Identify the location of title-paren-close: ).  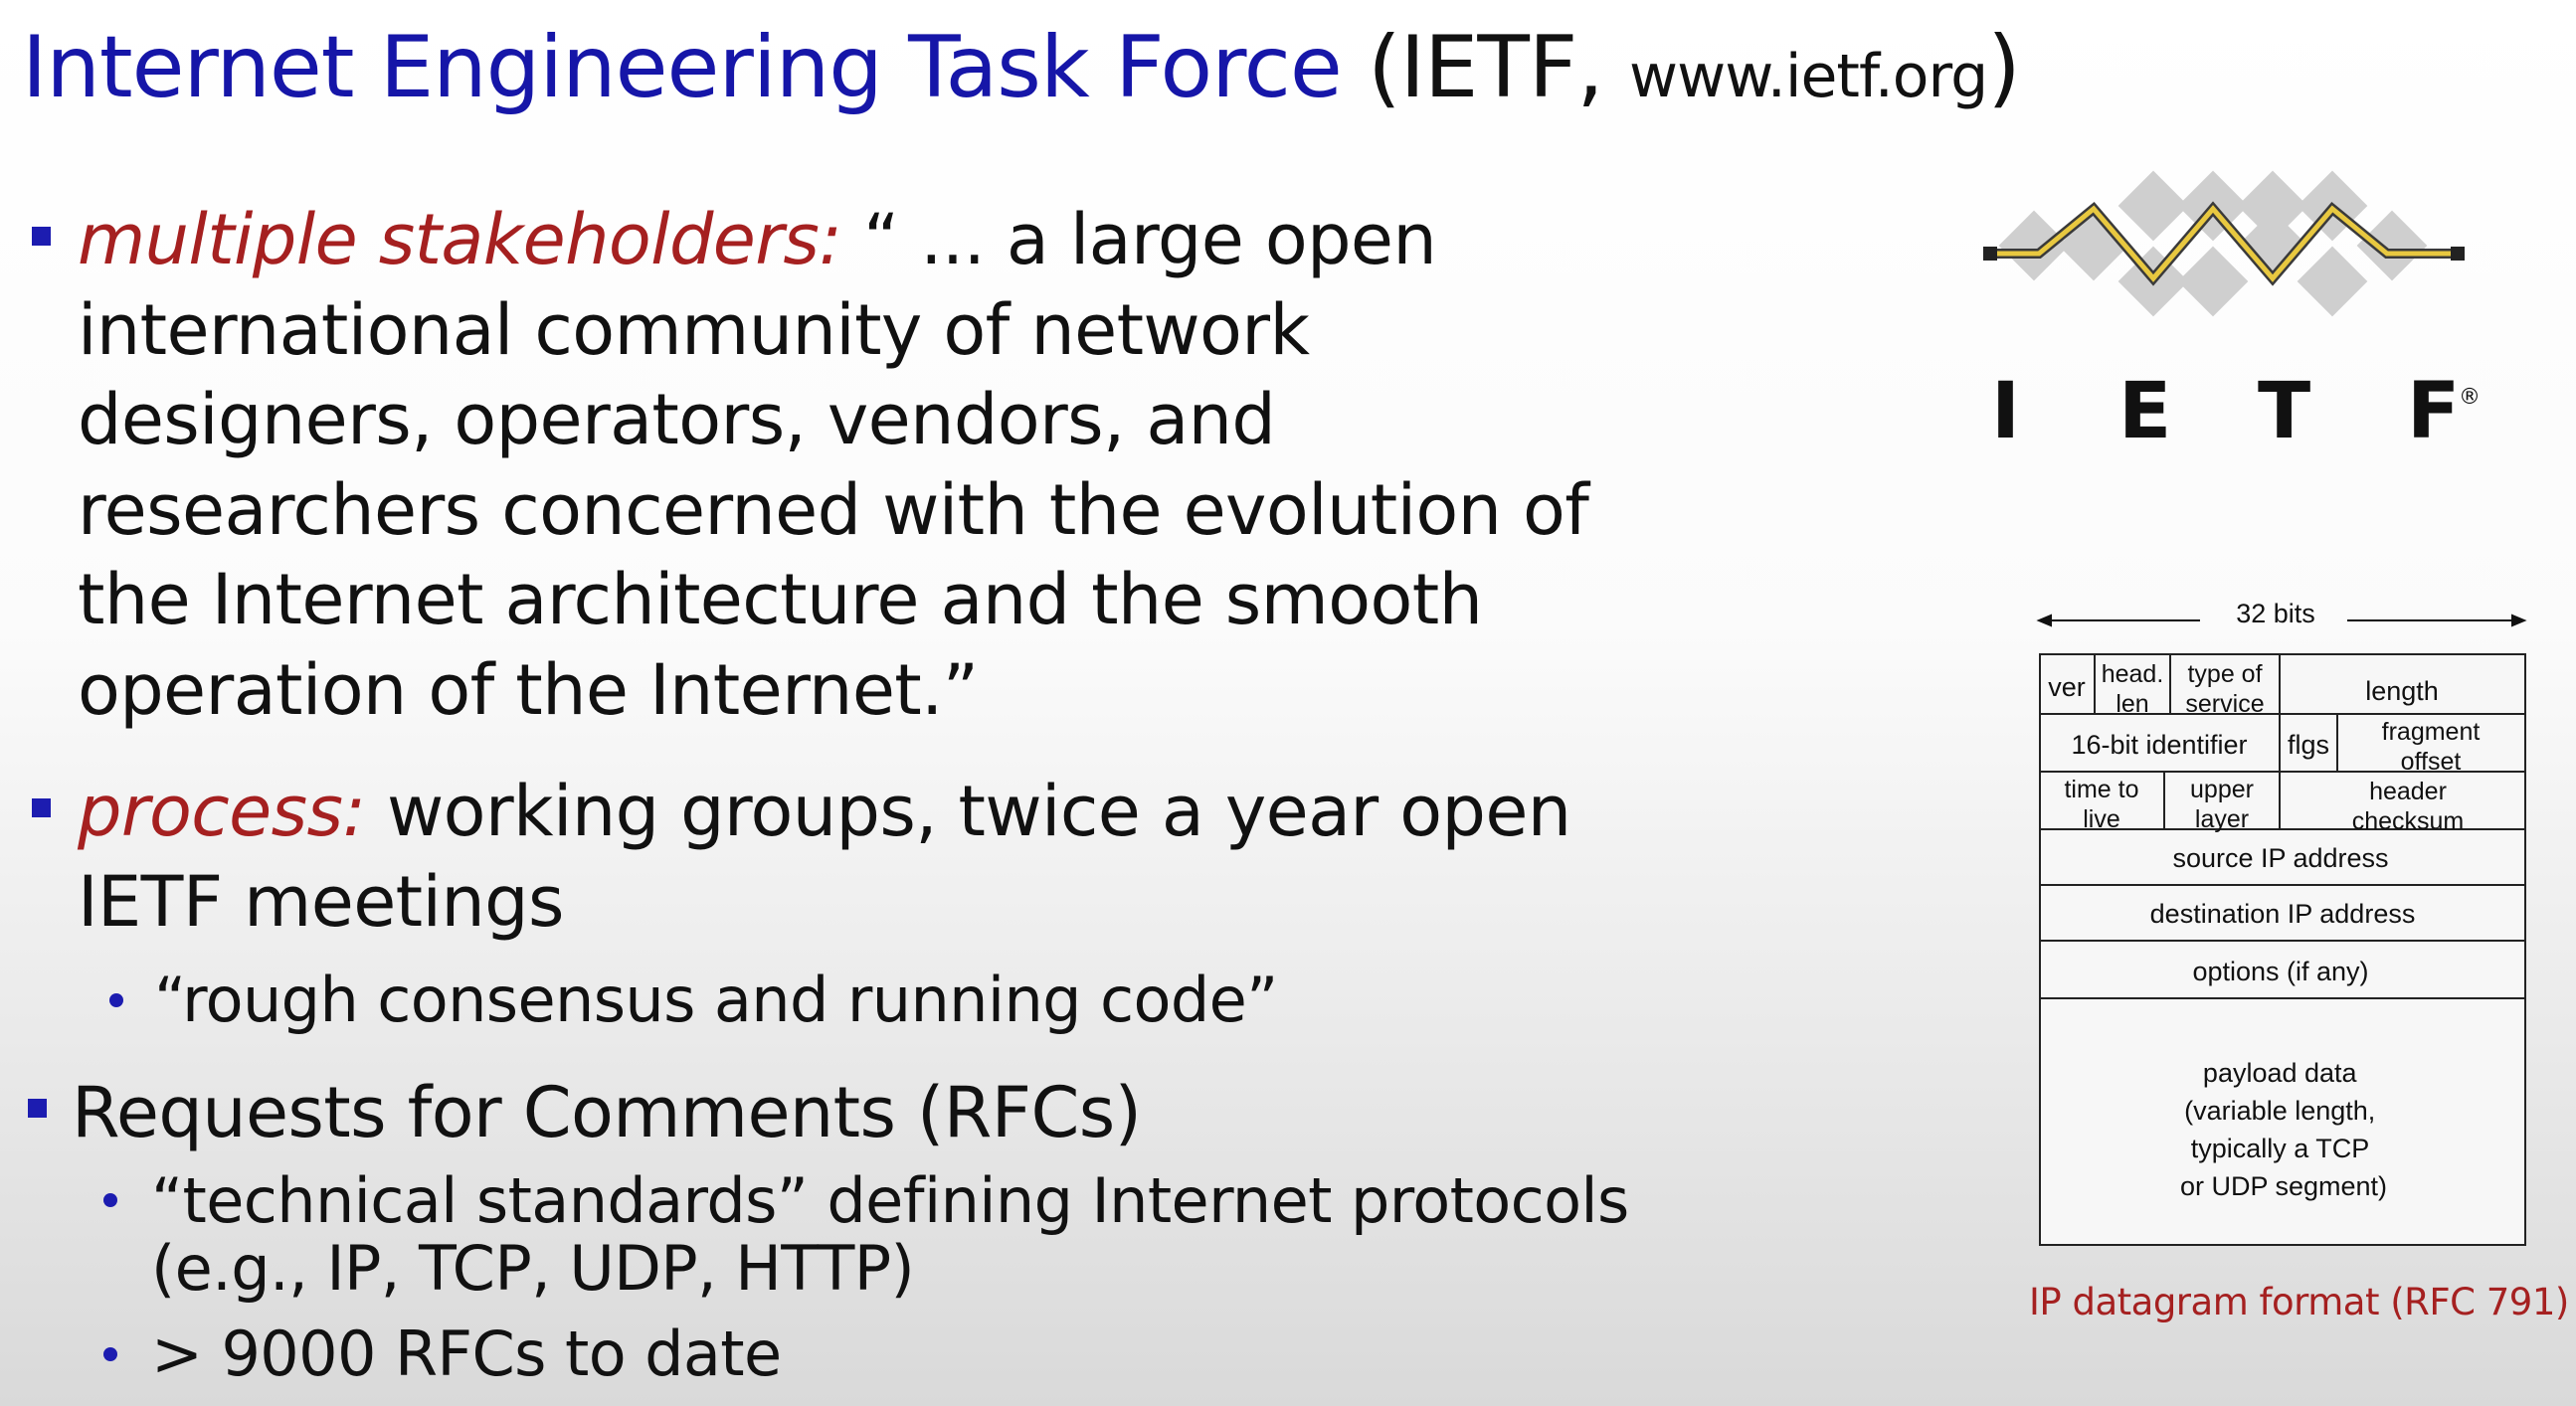
(2004, 67).